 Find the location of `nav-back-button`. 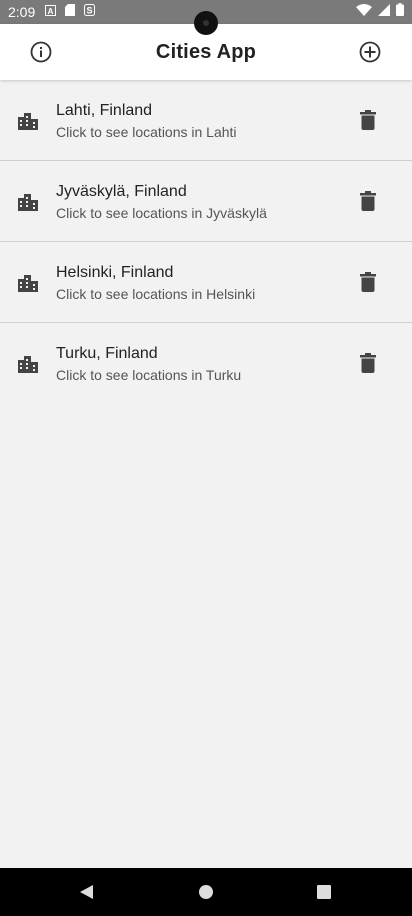

nav-back-button is located at coordinates (86, 892).